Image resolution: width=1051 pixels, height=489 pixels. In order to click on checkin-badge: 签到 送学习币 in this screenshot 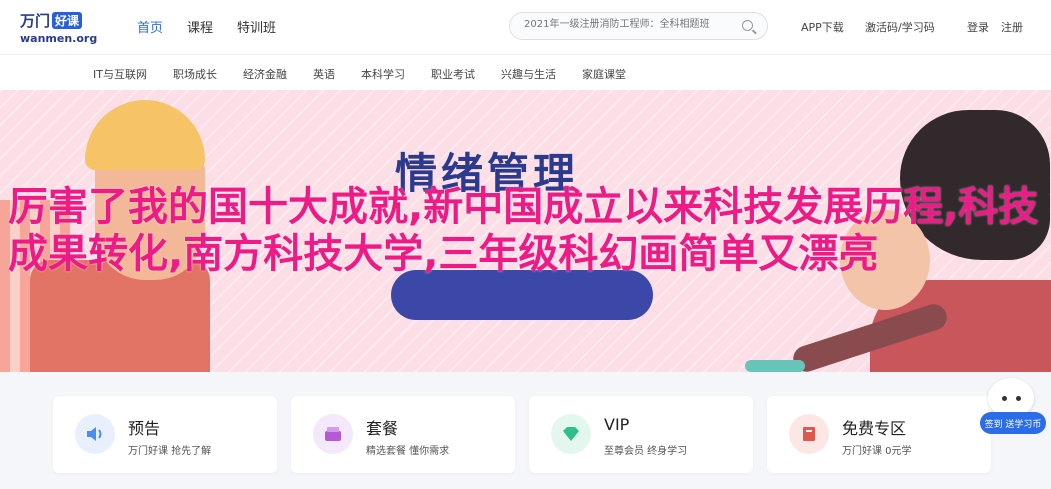, I will do `click(1013, 423)`.